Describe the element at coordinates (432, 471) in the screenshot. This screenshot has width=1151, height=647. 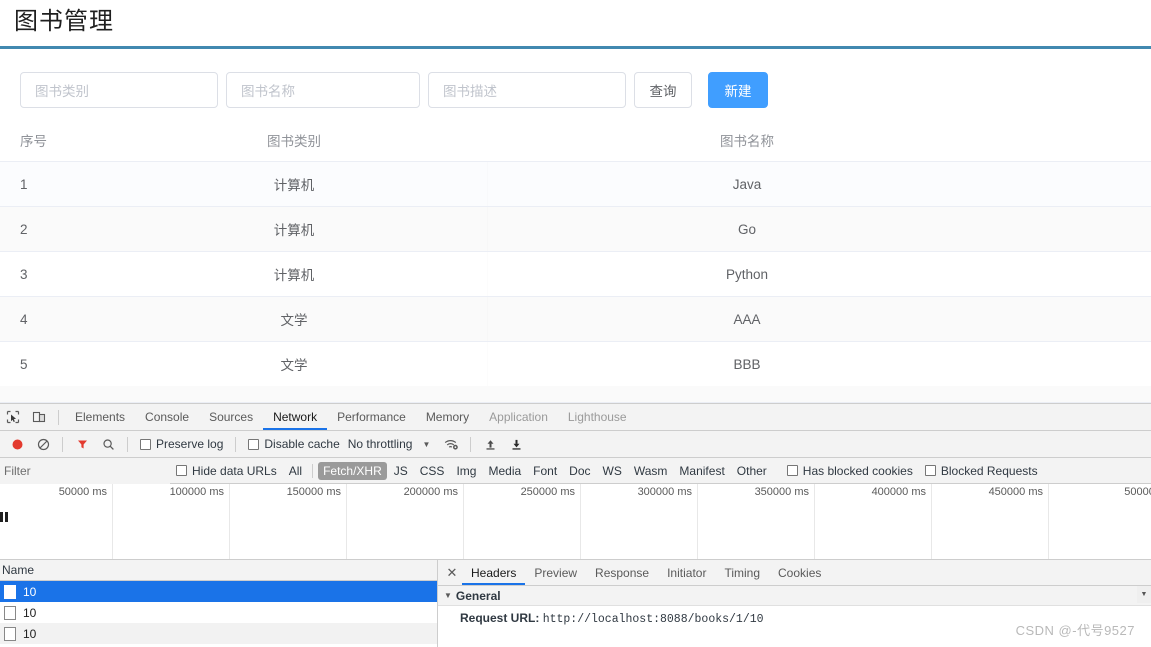
I see `filter-type-css: CSS` at that location.